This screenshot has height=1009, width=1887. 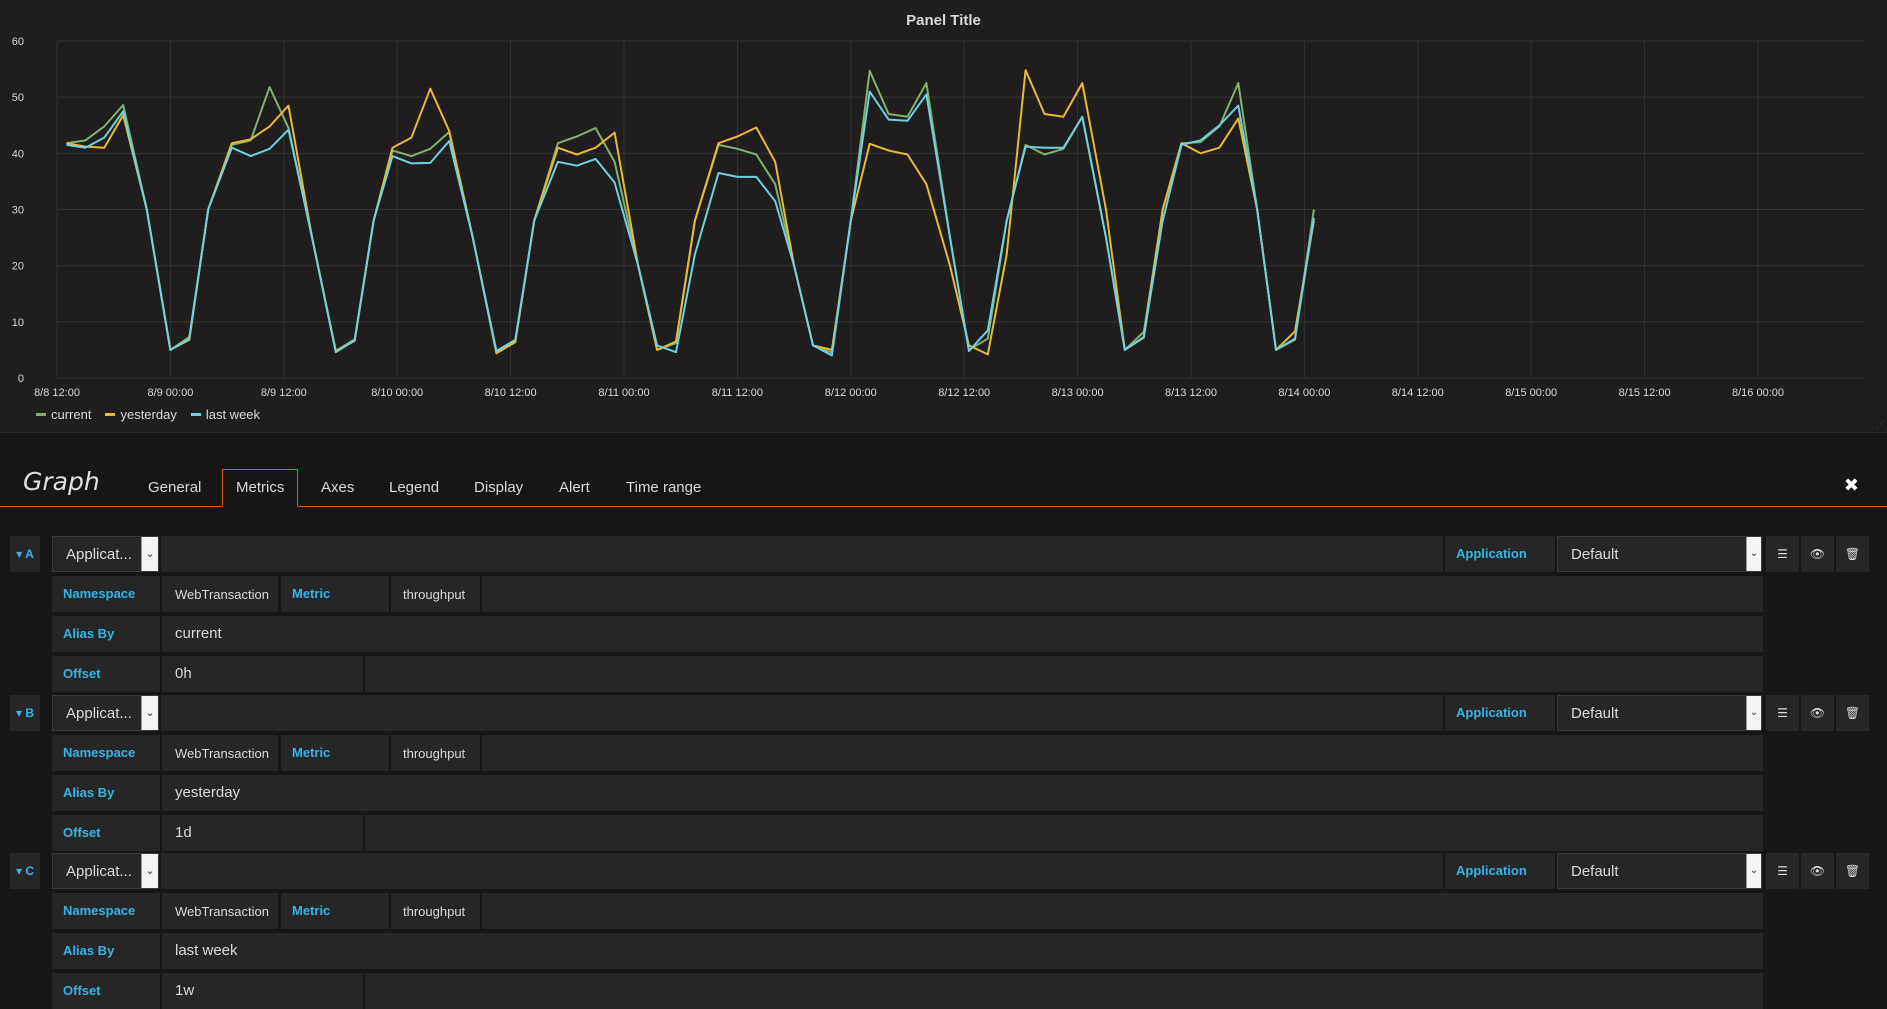 I want to click on legend-item-last-week: last week, so click(x=225, y=414).